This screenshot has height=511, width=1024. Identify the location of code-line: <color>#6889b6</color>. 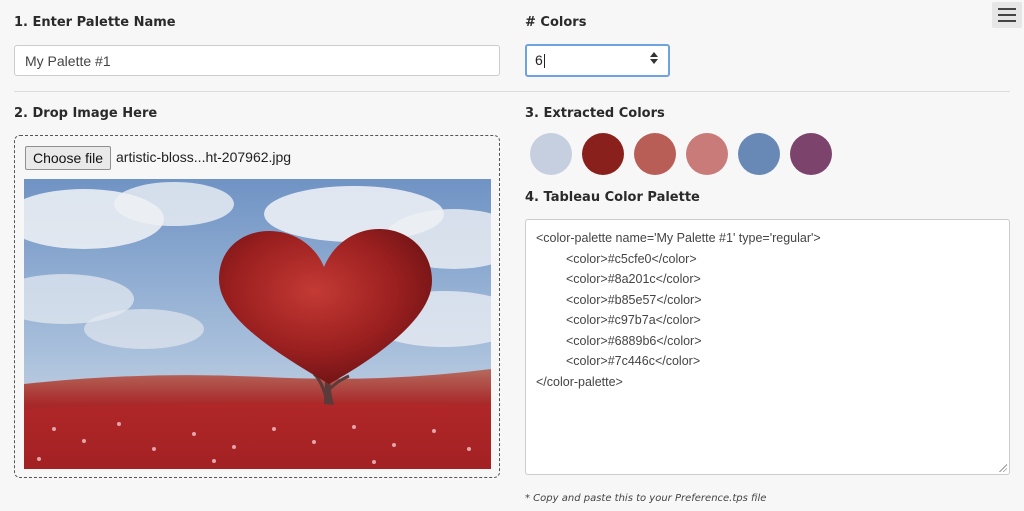
(634, 340).